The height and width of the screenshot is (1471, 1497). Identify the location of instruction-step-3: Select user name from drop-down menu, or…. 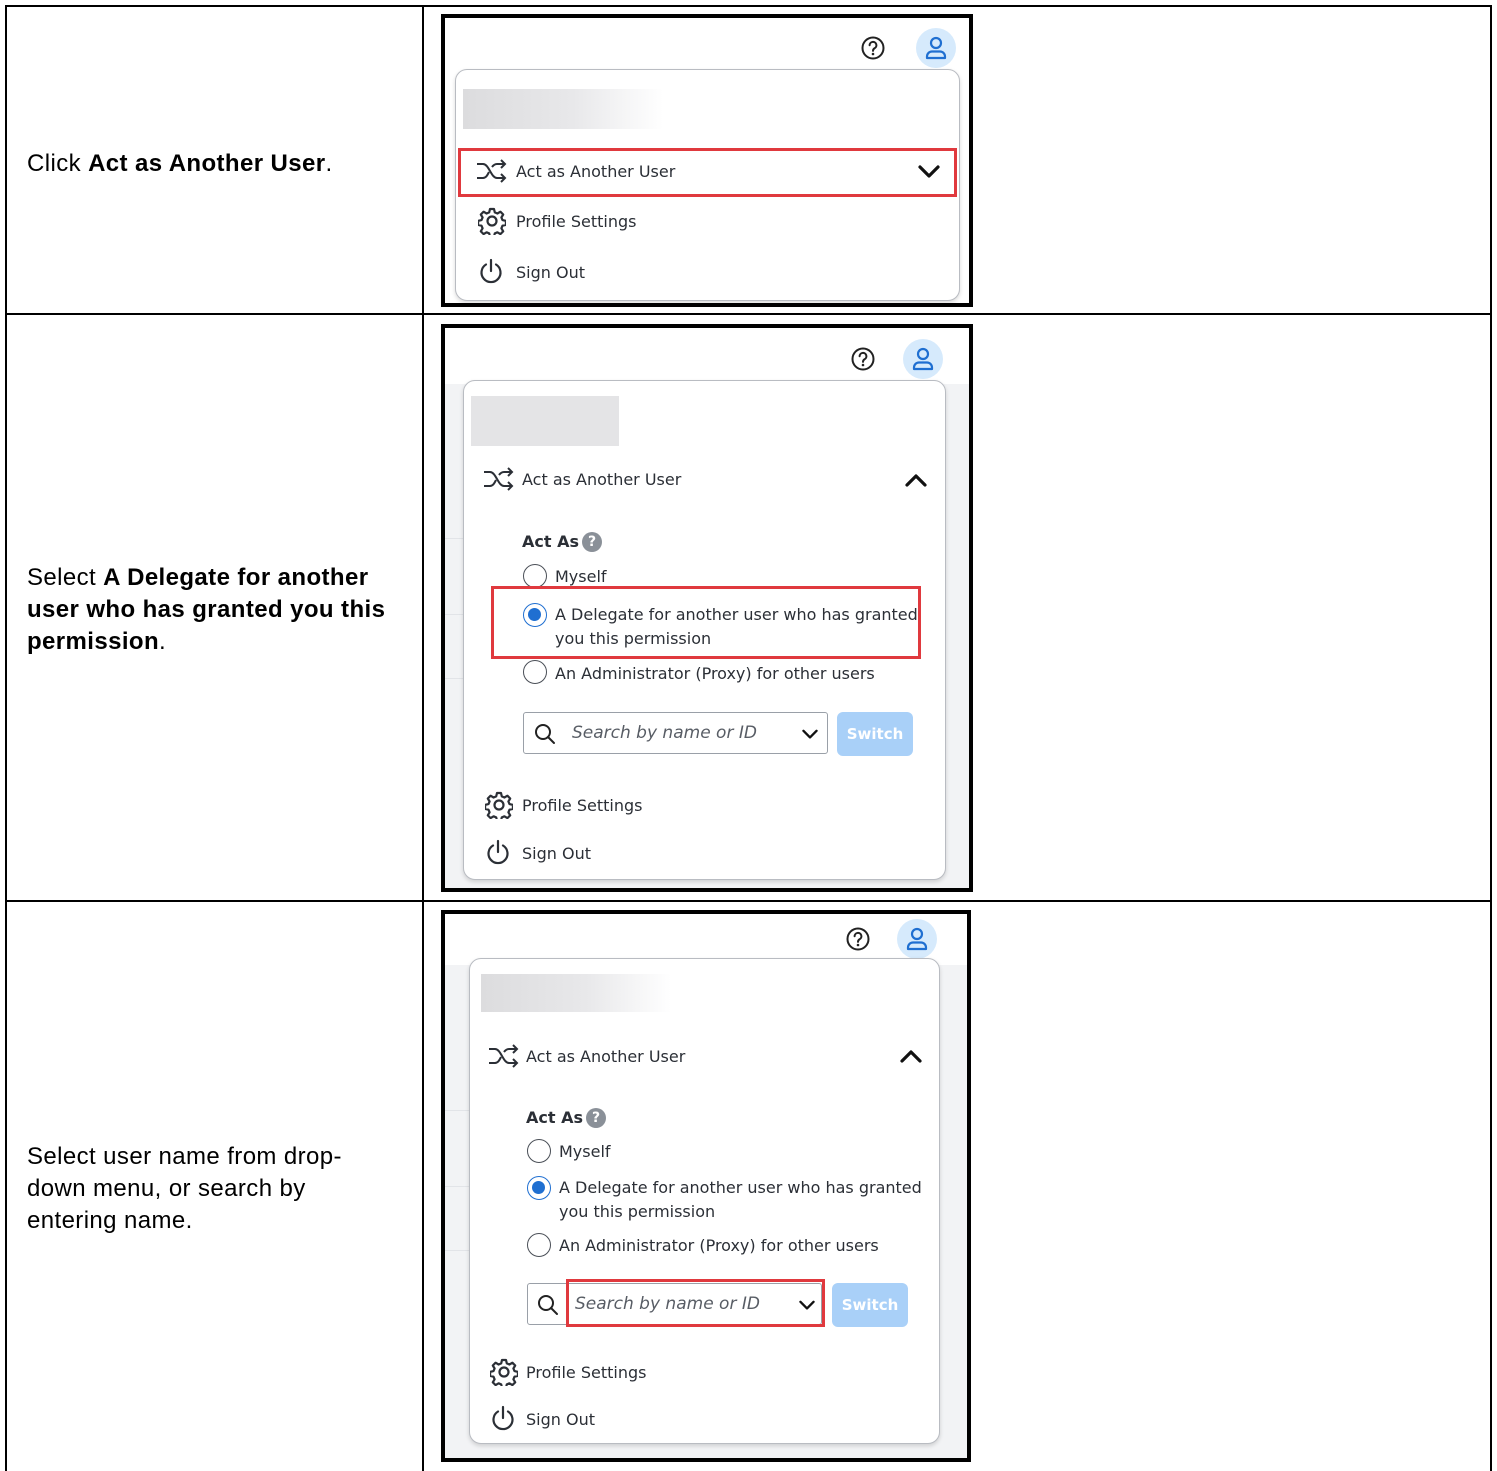
(184, 1188).